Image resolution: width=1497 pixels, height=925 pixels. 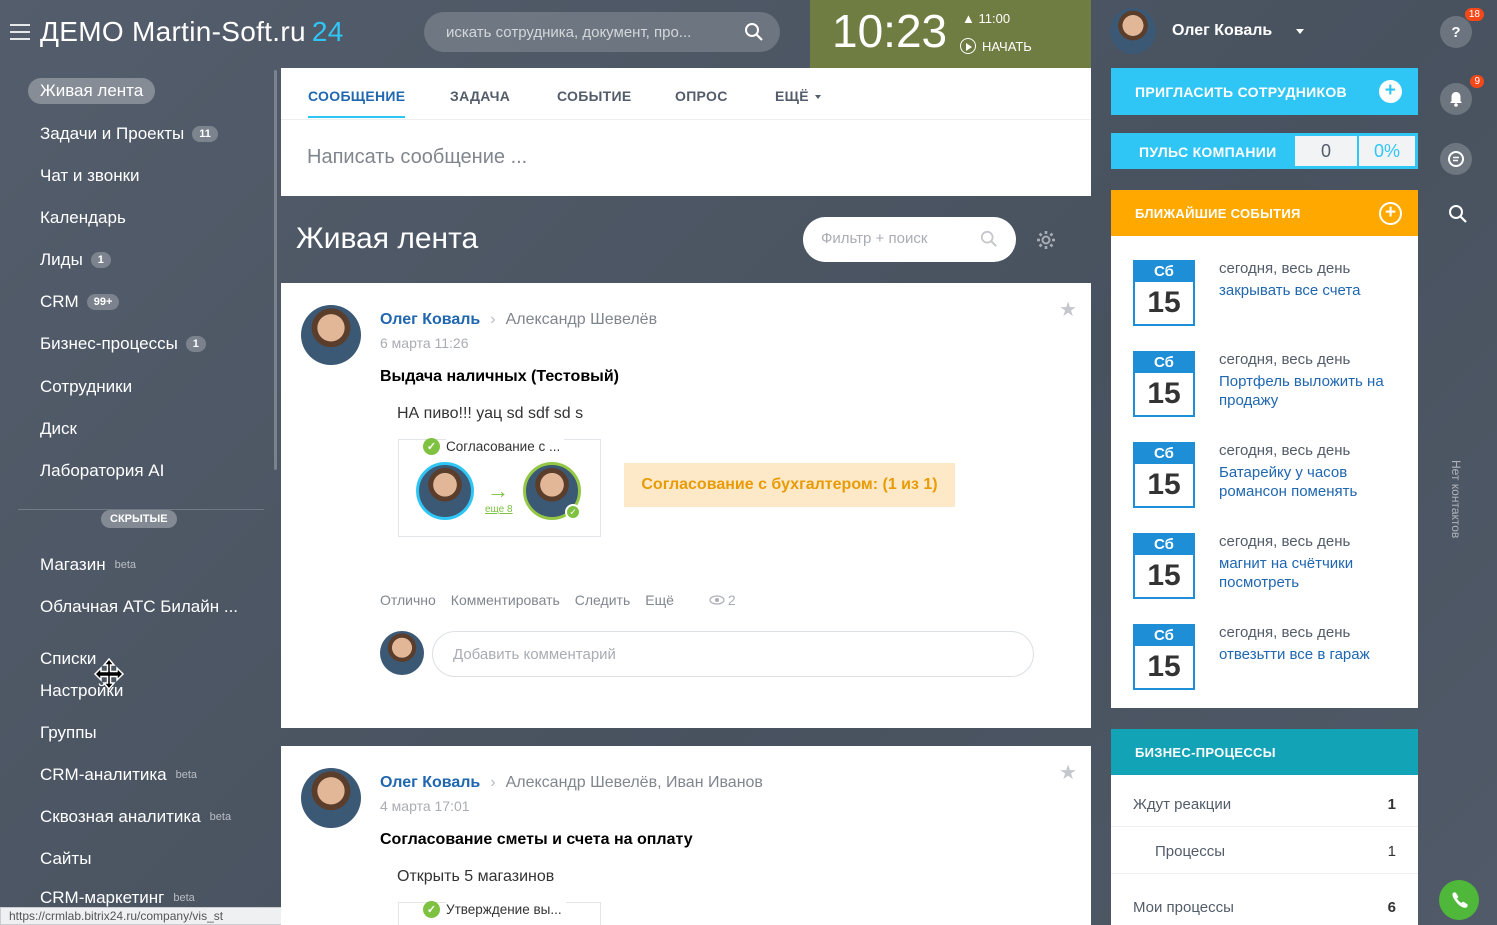 I want to click on sidebar-item-sites: Сайты, so click(x=65, y=859).